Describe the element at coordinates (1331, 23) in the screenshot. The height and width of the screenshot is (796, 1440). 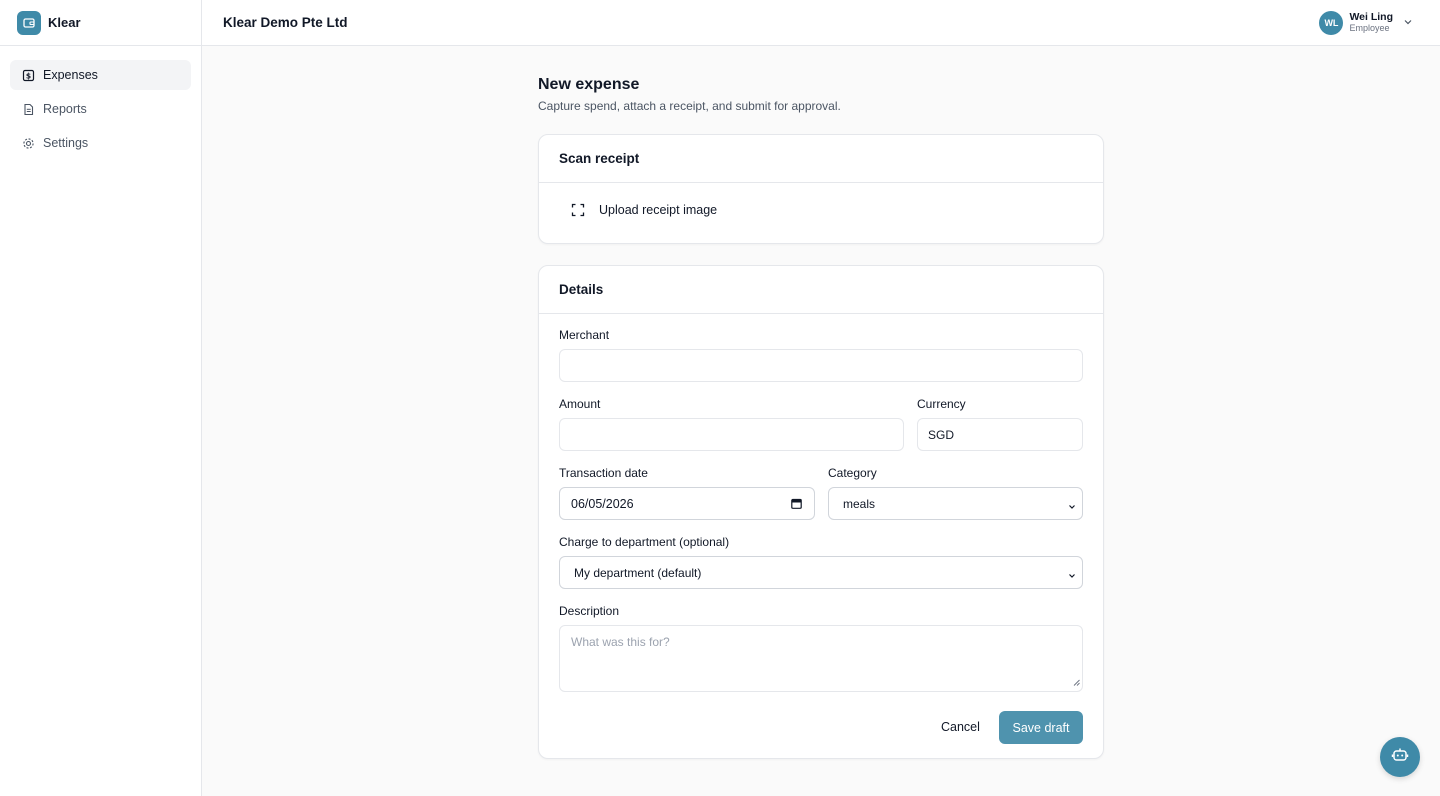
I see `avatar: WL` at that location.